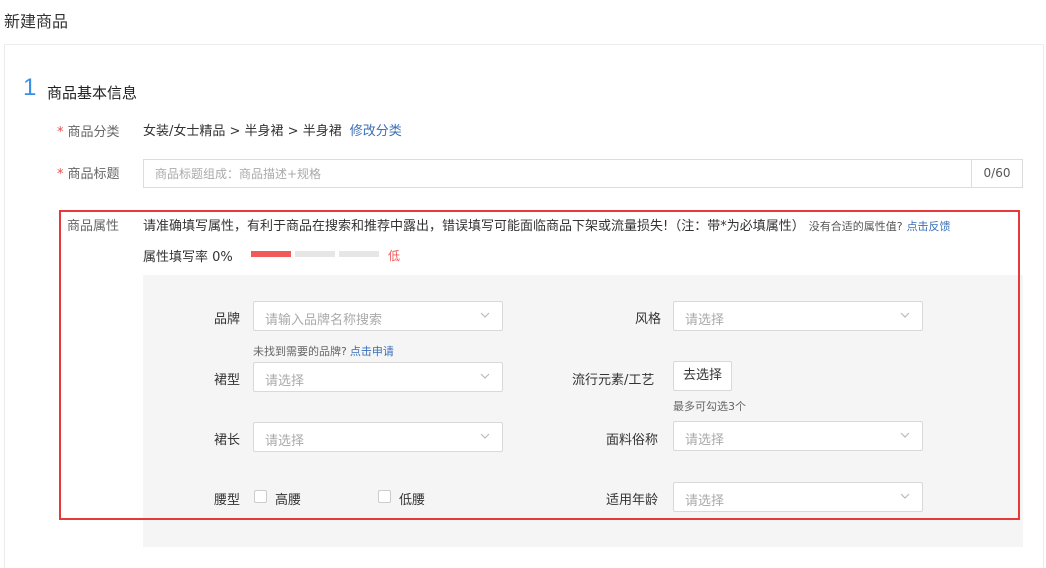  What do you see at coordinates (632, 440) in the screenshot?
I see `fabric-label: 面料俗称` at bounding box center [632, 440].